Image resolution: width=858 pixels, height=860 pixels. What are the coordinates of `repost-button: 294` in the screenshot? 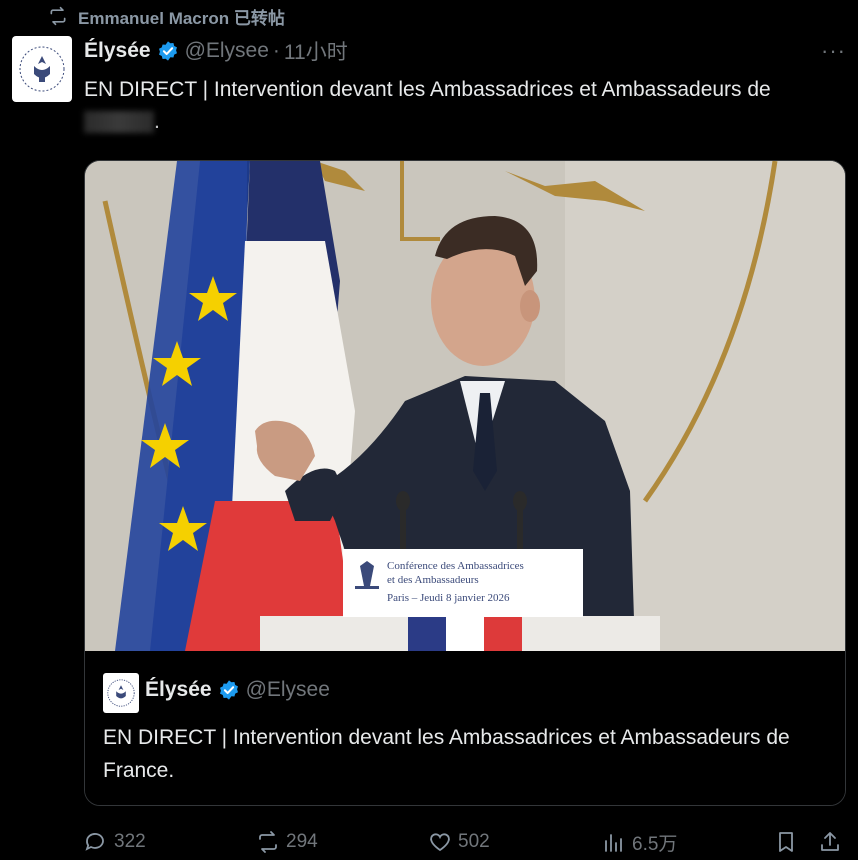 It's located at (287, 842).